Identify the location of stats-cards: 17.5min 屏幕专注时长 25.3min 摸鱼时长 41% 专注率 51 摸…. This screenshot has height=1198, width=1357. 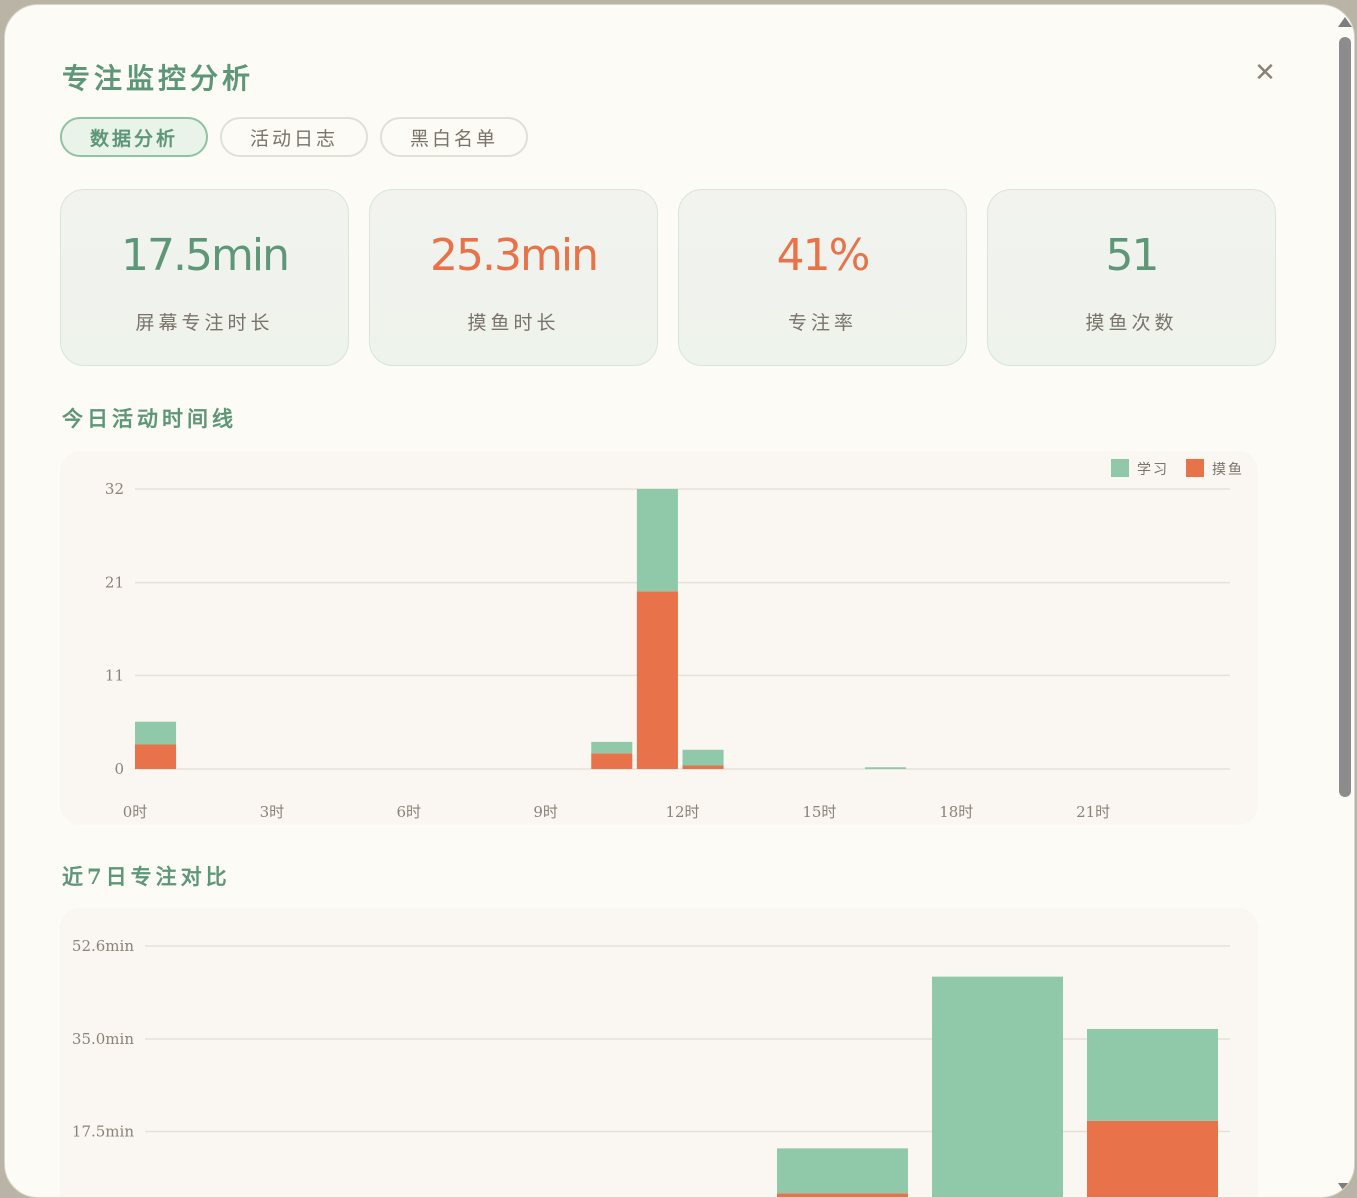
(668, 277).